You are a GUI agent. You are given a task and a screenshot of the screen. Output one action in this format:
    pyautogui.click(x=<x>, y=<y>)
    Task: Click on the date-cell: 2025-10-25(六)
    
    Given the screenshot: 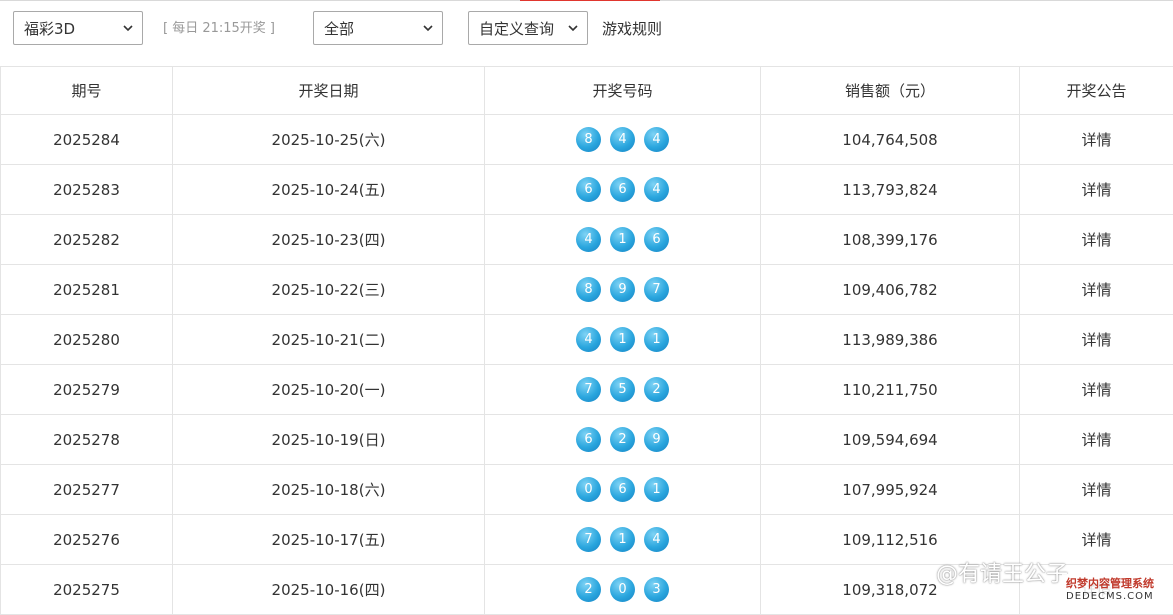 What is the action you would take?
    pyautogui.click(x=329, y=140)
    